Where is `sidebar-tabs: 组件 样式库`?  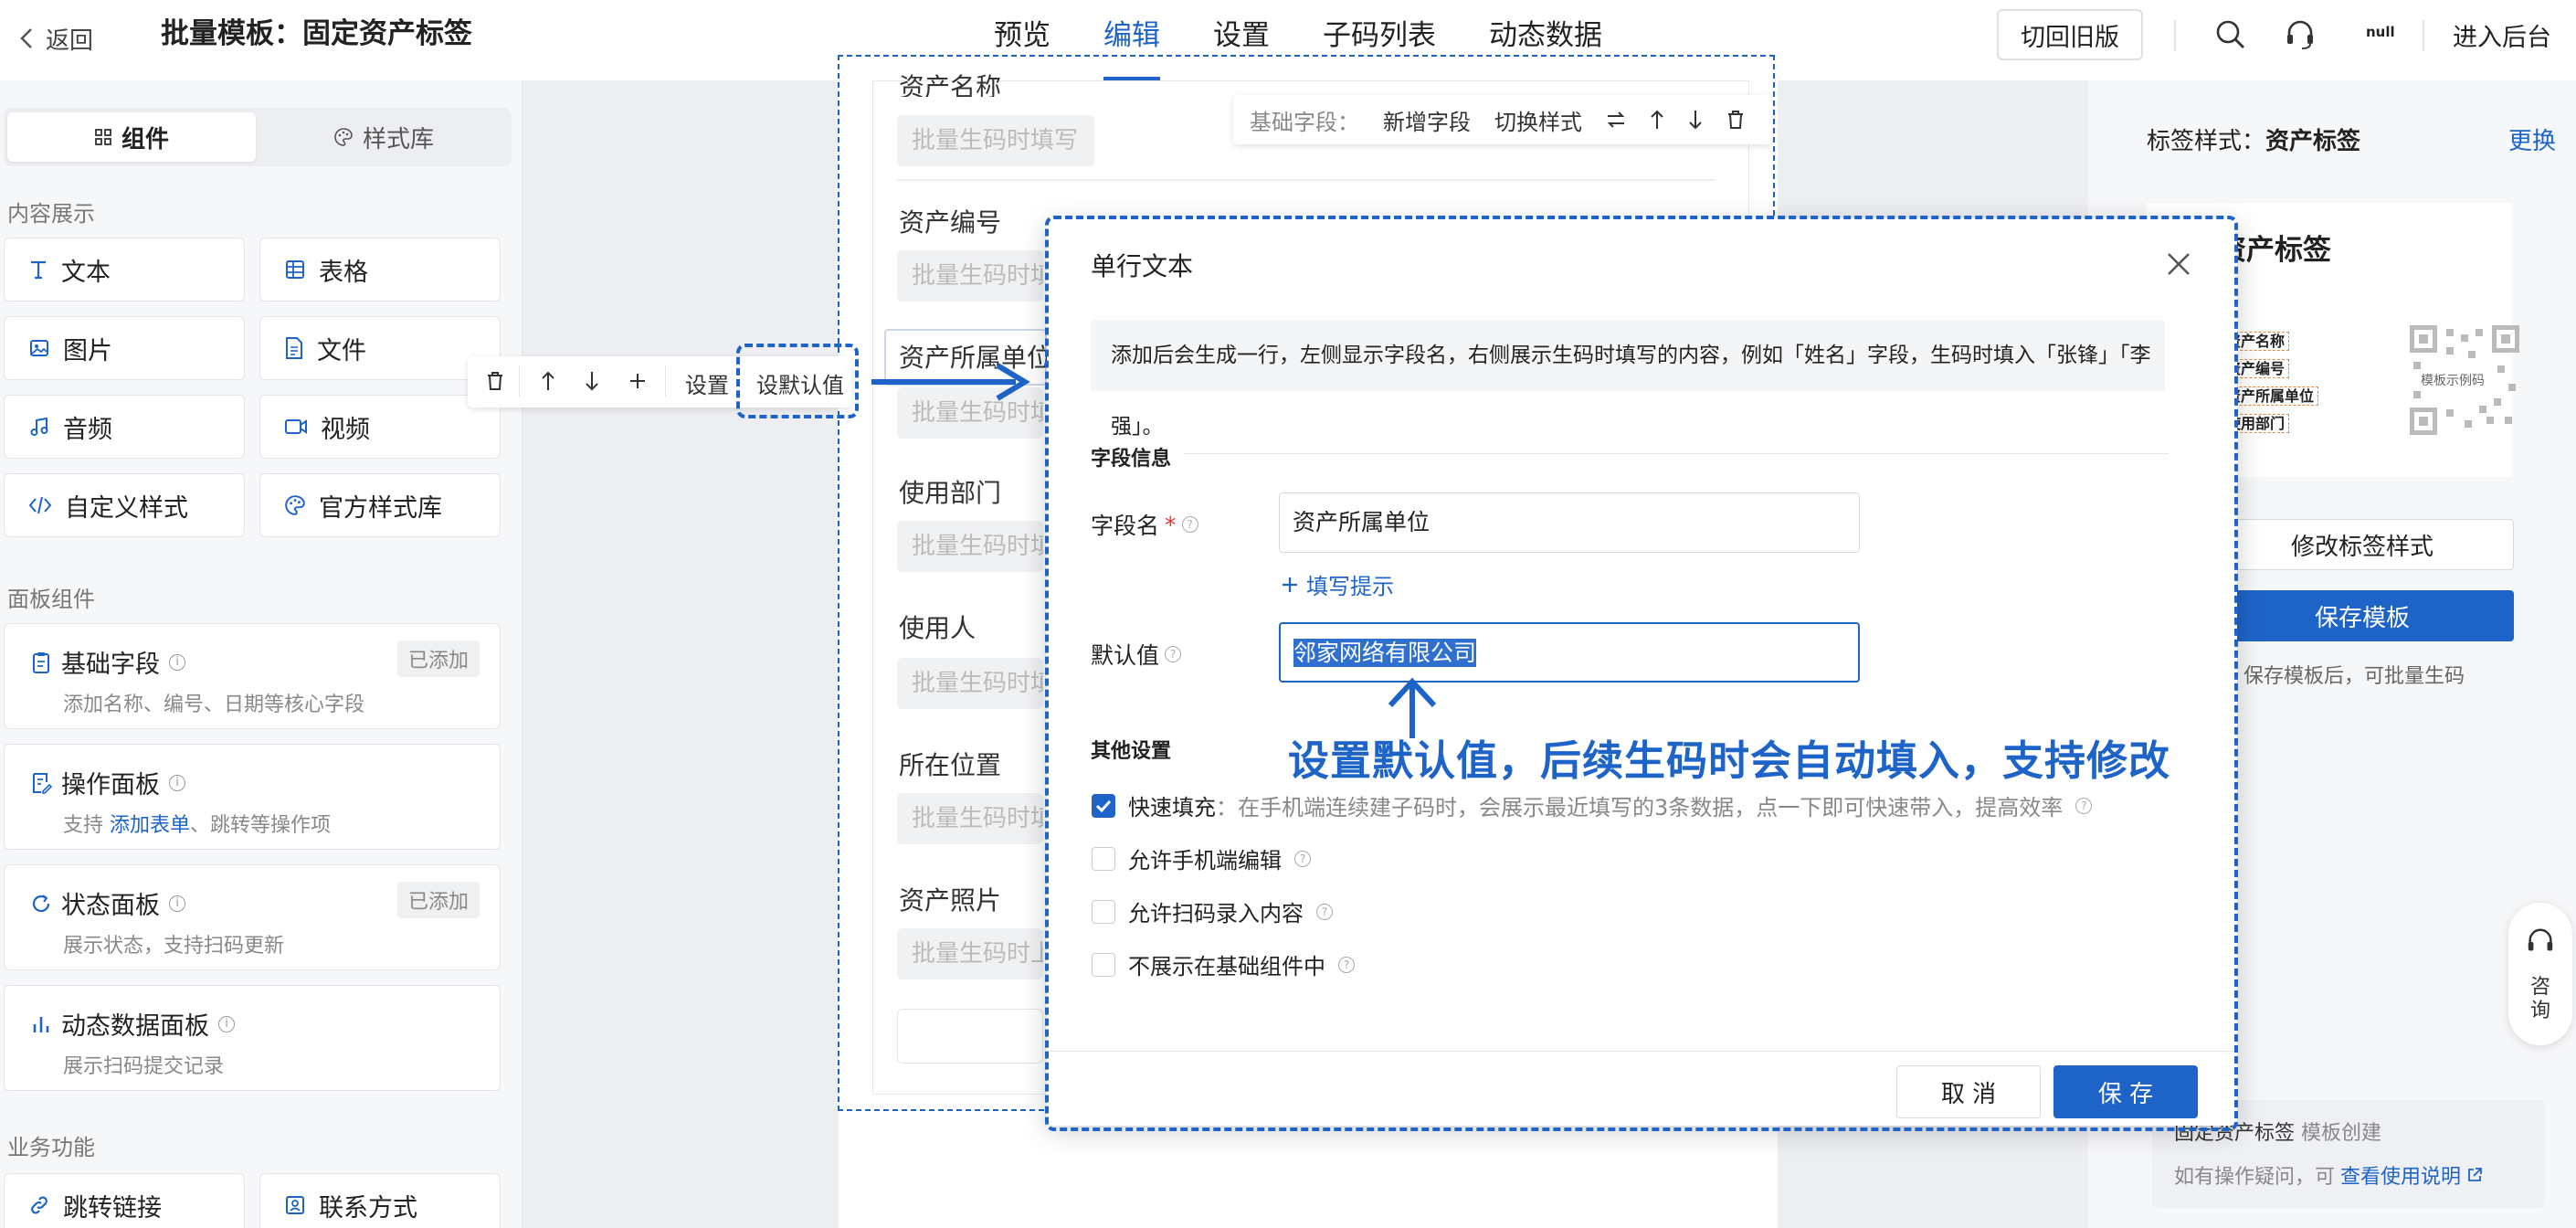 sidebar-tabs: 组件 样式库 is located at coordinates (258, 137).